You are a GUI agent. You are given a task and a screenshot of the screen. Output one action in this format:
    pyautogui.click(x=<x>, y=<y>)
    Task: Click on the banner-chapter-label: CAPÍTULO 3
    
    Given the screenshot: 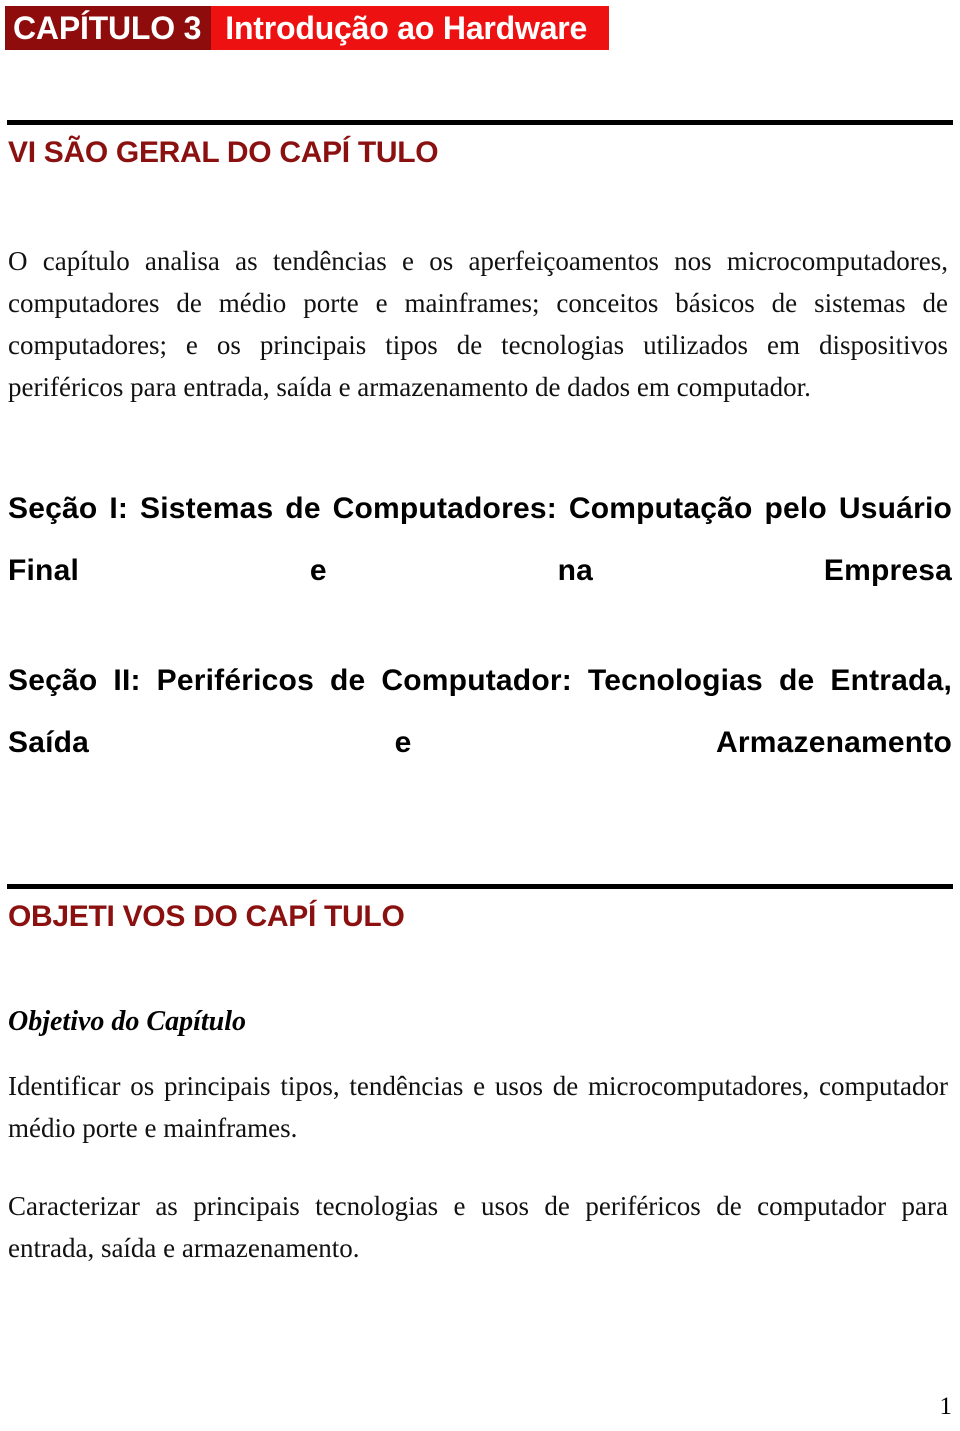 What is the action you would take?
    pyautogui.click(x=108, y=28)
    